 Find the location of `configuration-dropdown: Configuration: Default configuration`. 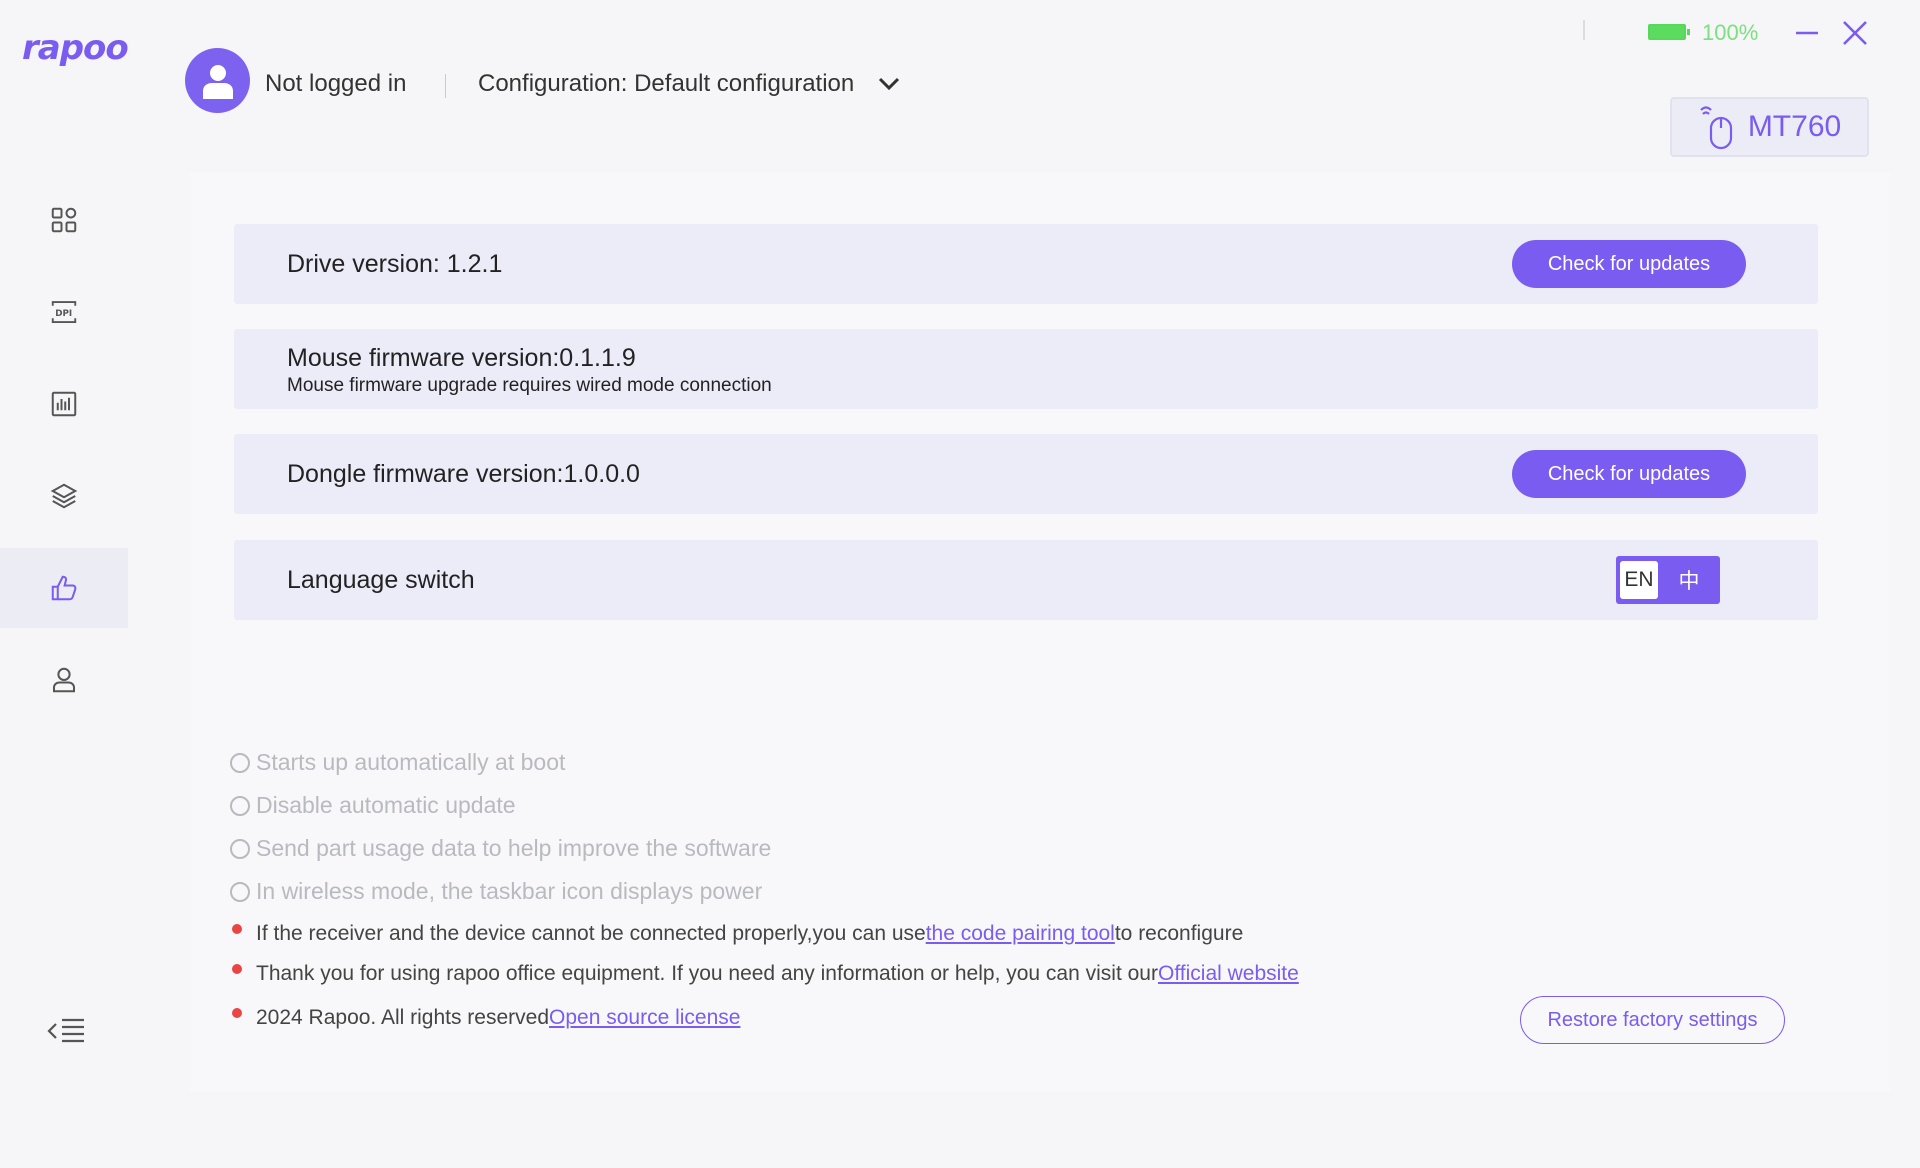

configuration-dropdown: Configuration: Default configuration is located at coordinates (689, 84).